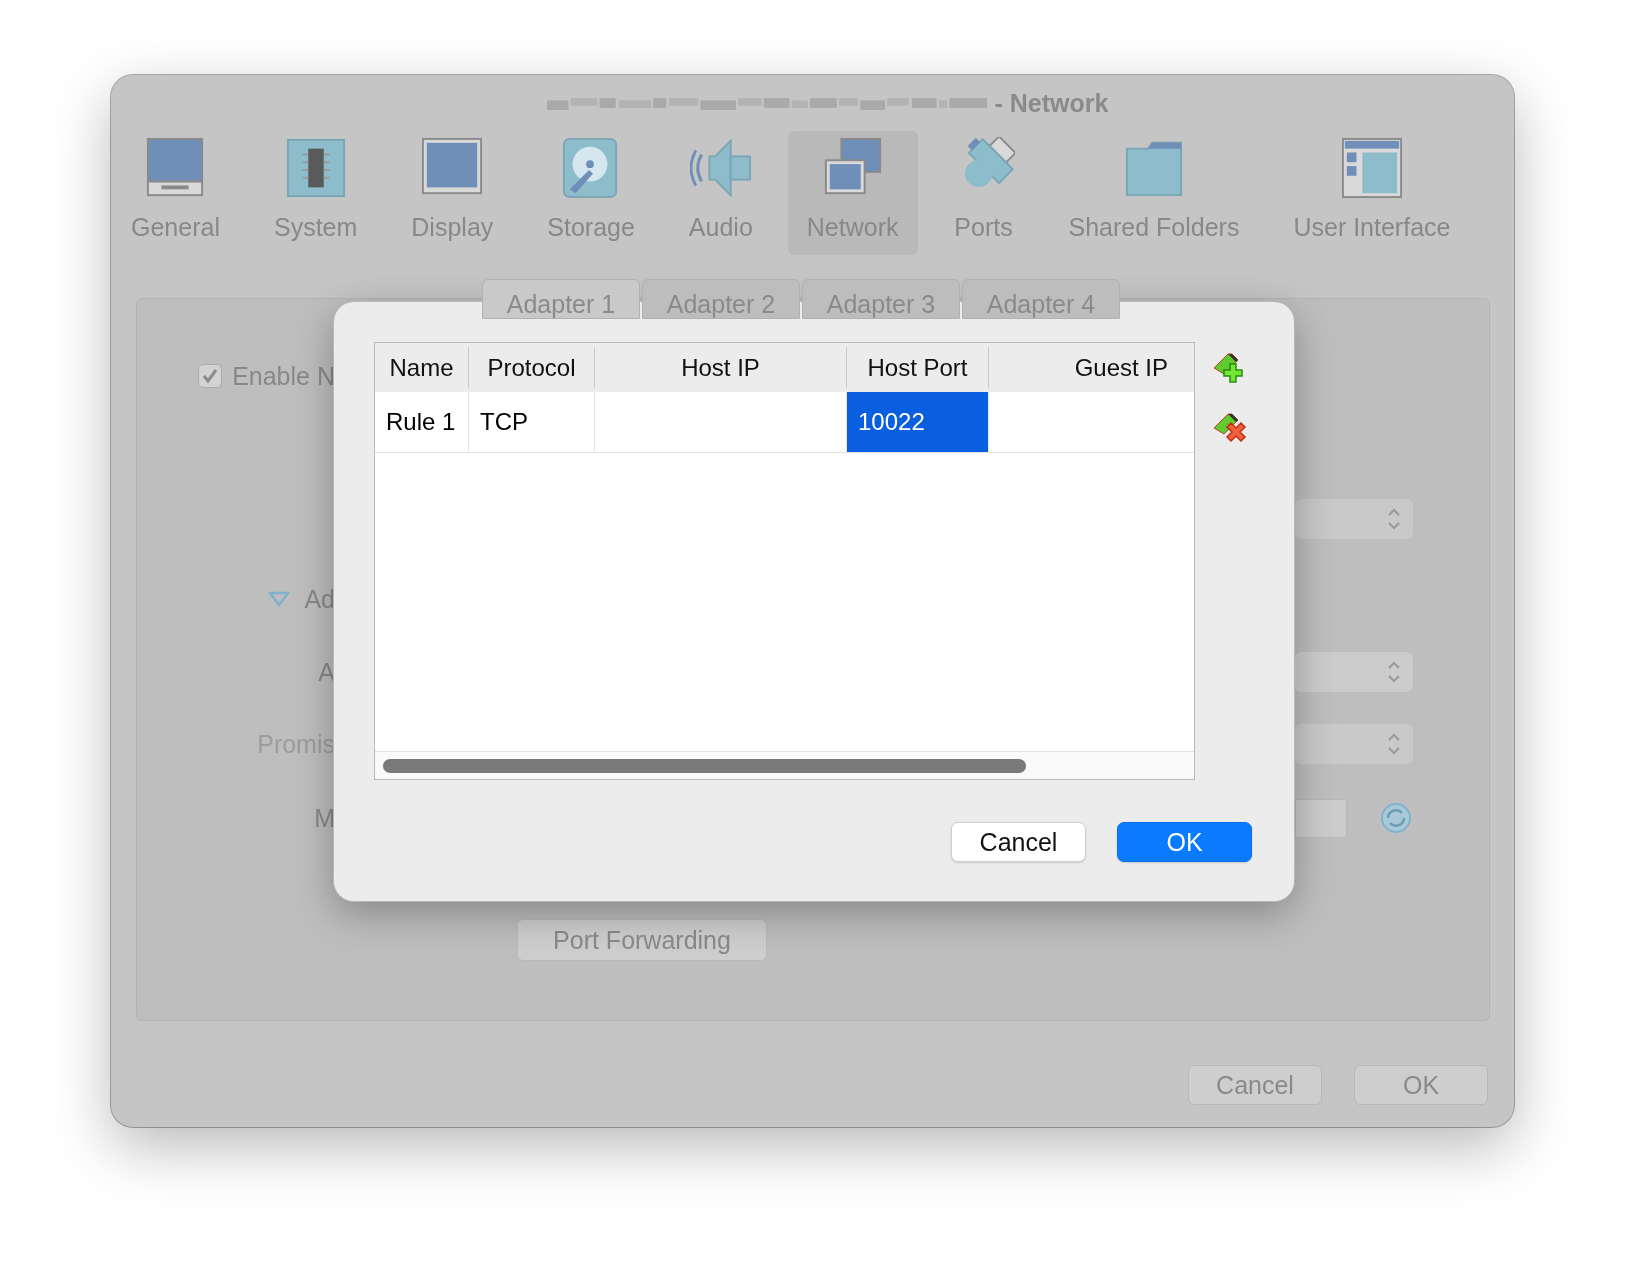 This screenshot has height=1276, width=1626. What do you see at coordinates (591, 193) in the screenshot?
I see `toolbar-item: Storage` at bounding box center [591, 193].